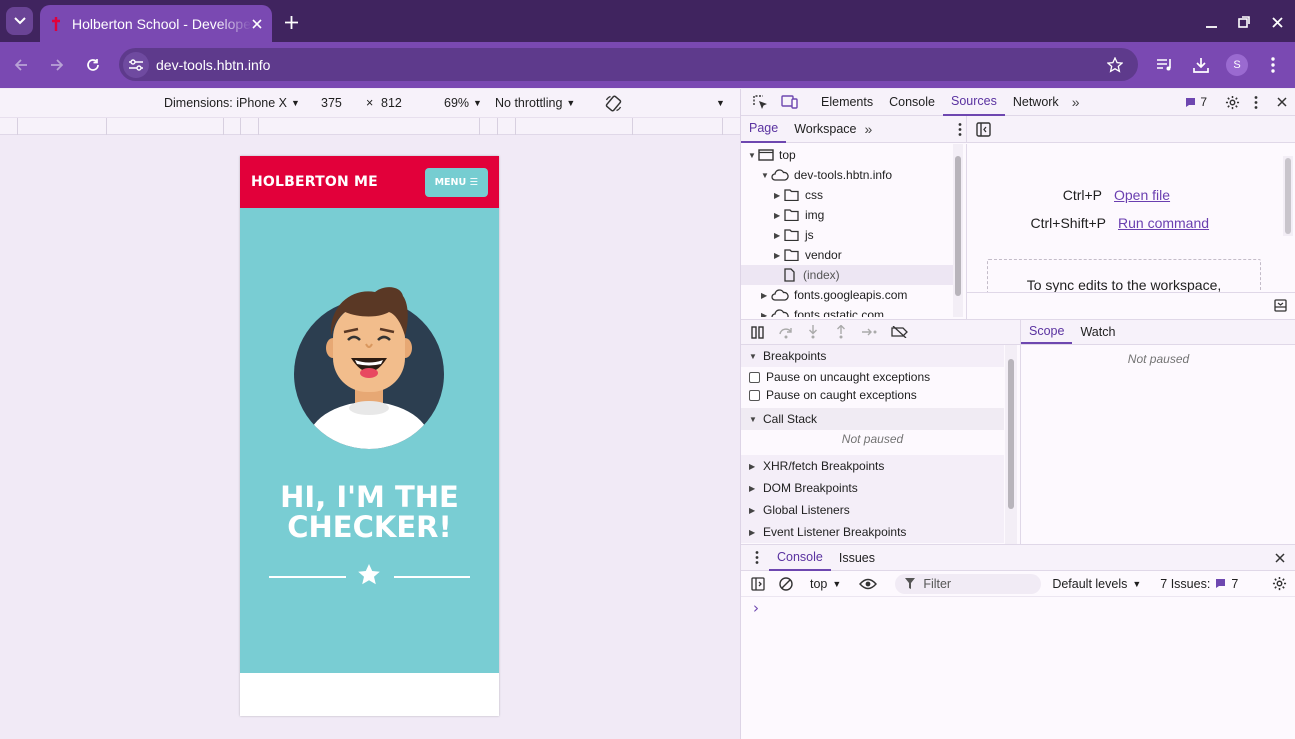 This screenshot has height=739, width=1295. What do you see at coordinates (257, 23) in the screenshot?
I see `close-tab-icon` at bounding box center [257, 23].